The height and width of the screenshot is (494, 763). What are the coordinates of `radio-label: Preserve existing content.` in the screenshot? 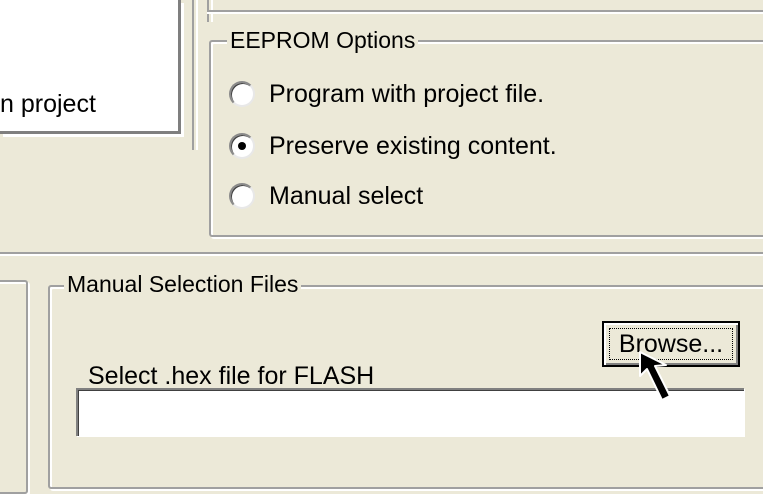 It's located at (413, 145).